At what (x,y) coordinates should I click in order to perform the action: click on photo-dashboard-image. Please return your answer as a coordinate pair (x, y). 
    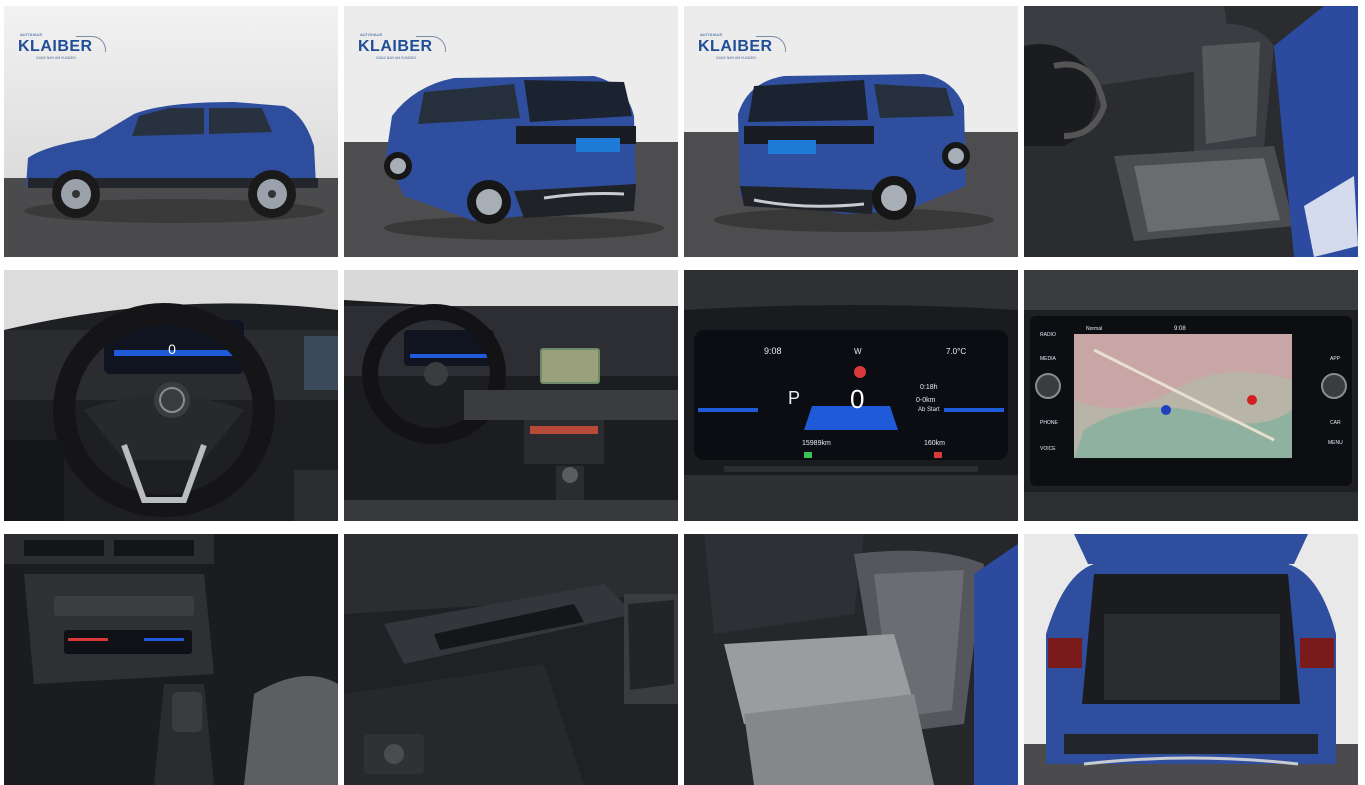
    Looking at the image, I should click on (511, 395).